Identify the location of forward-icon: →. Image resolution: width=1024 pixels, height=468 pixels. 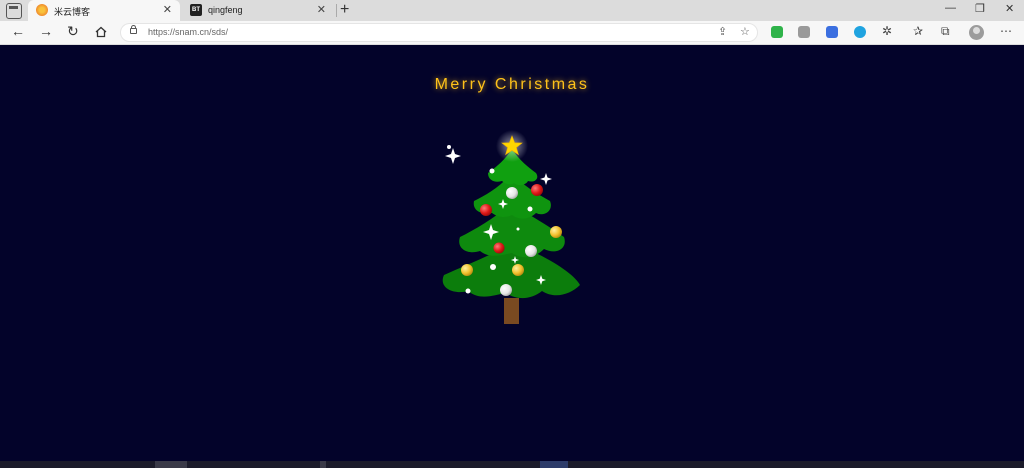
(46, 31).